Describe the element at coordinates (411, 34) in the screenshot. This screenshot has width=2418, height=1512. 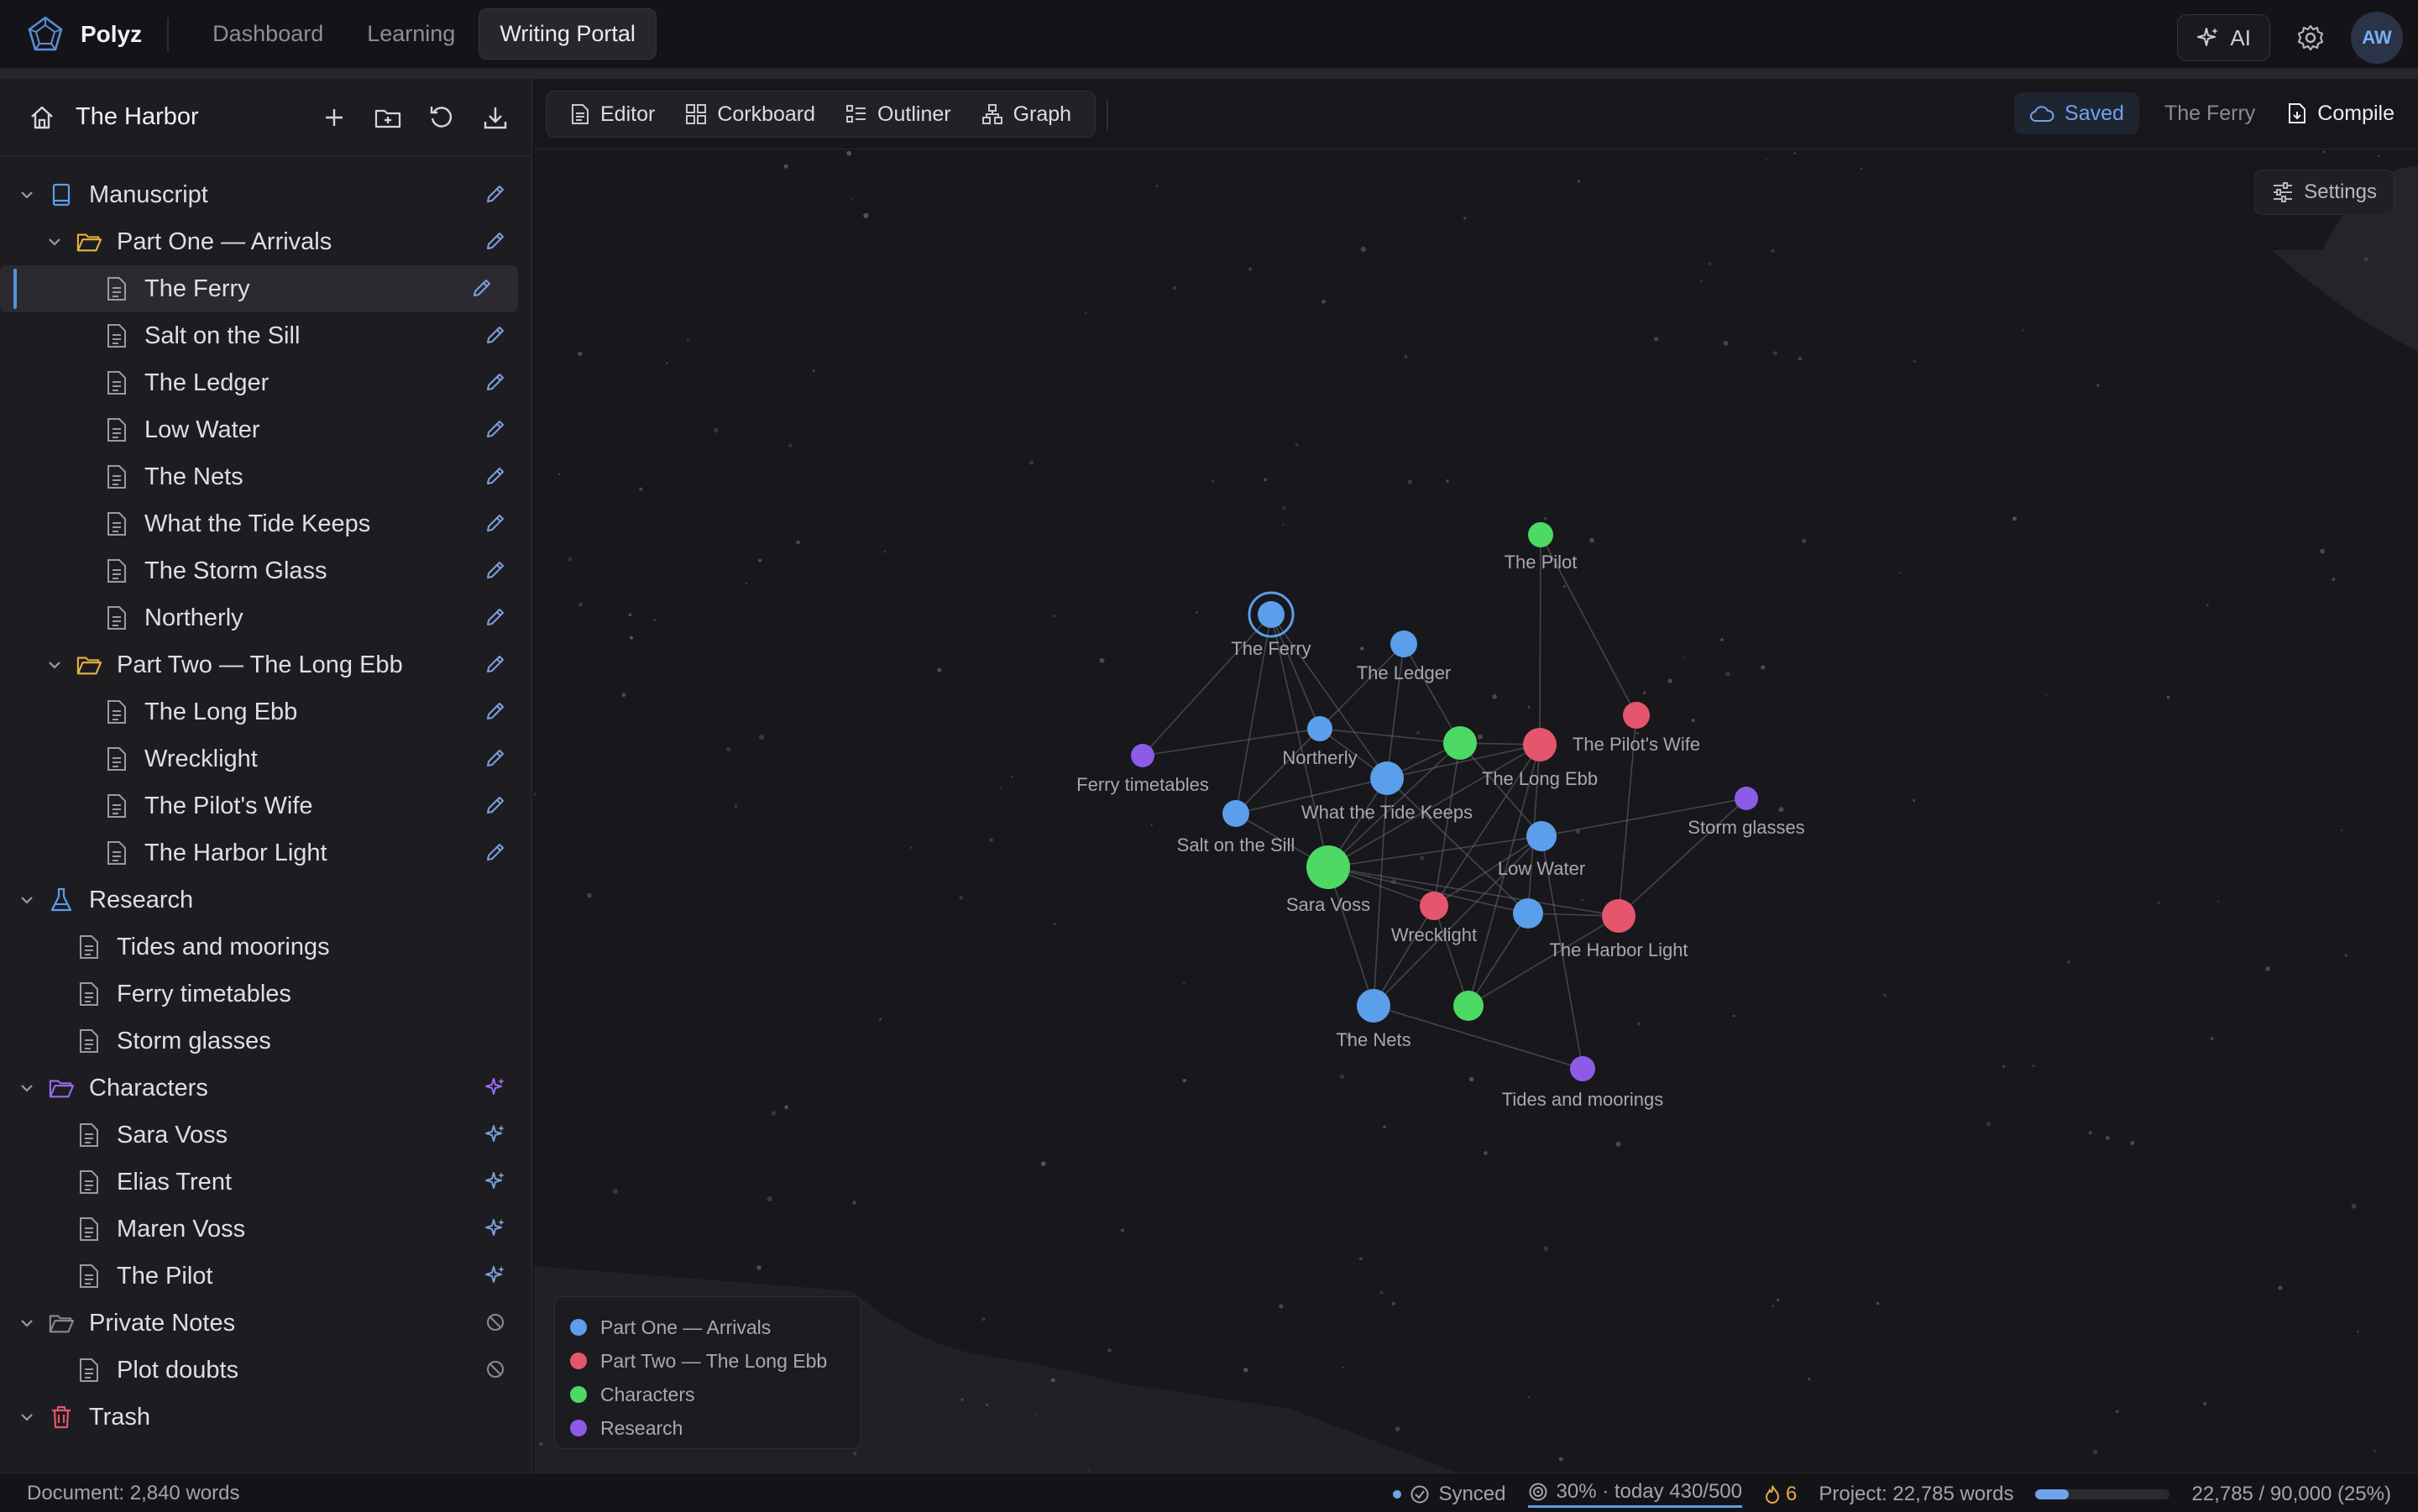
I see `nav-tab-learning: Learning` at that location.